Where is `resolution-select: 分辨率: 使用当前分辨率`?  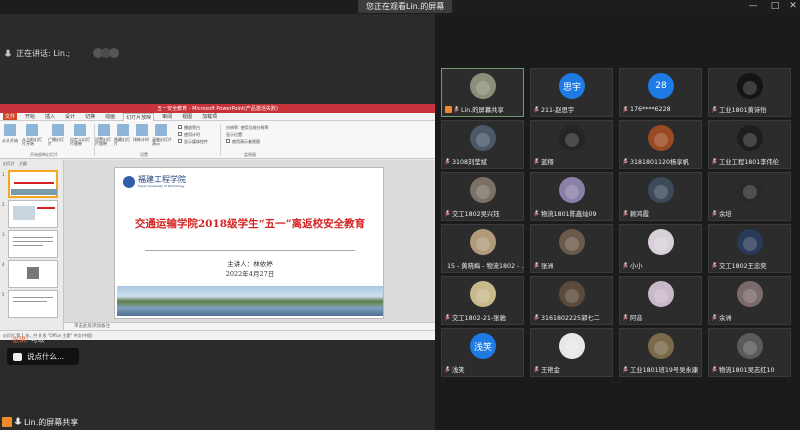
resolution-select: 分辨率: 使用当前分辨率 is located at coordinates (247, 128).